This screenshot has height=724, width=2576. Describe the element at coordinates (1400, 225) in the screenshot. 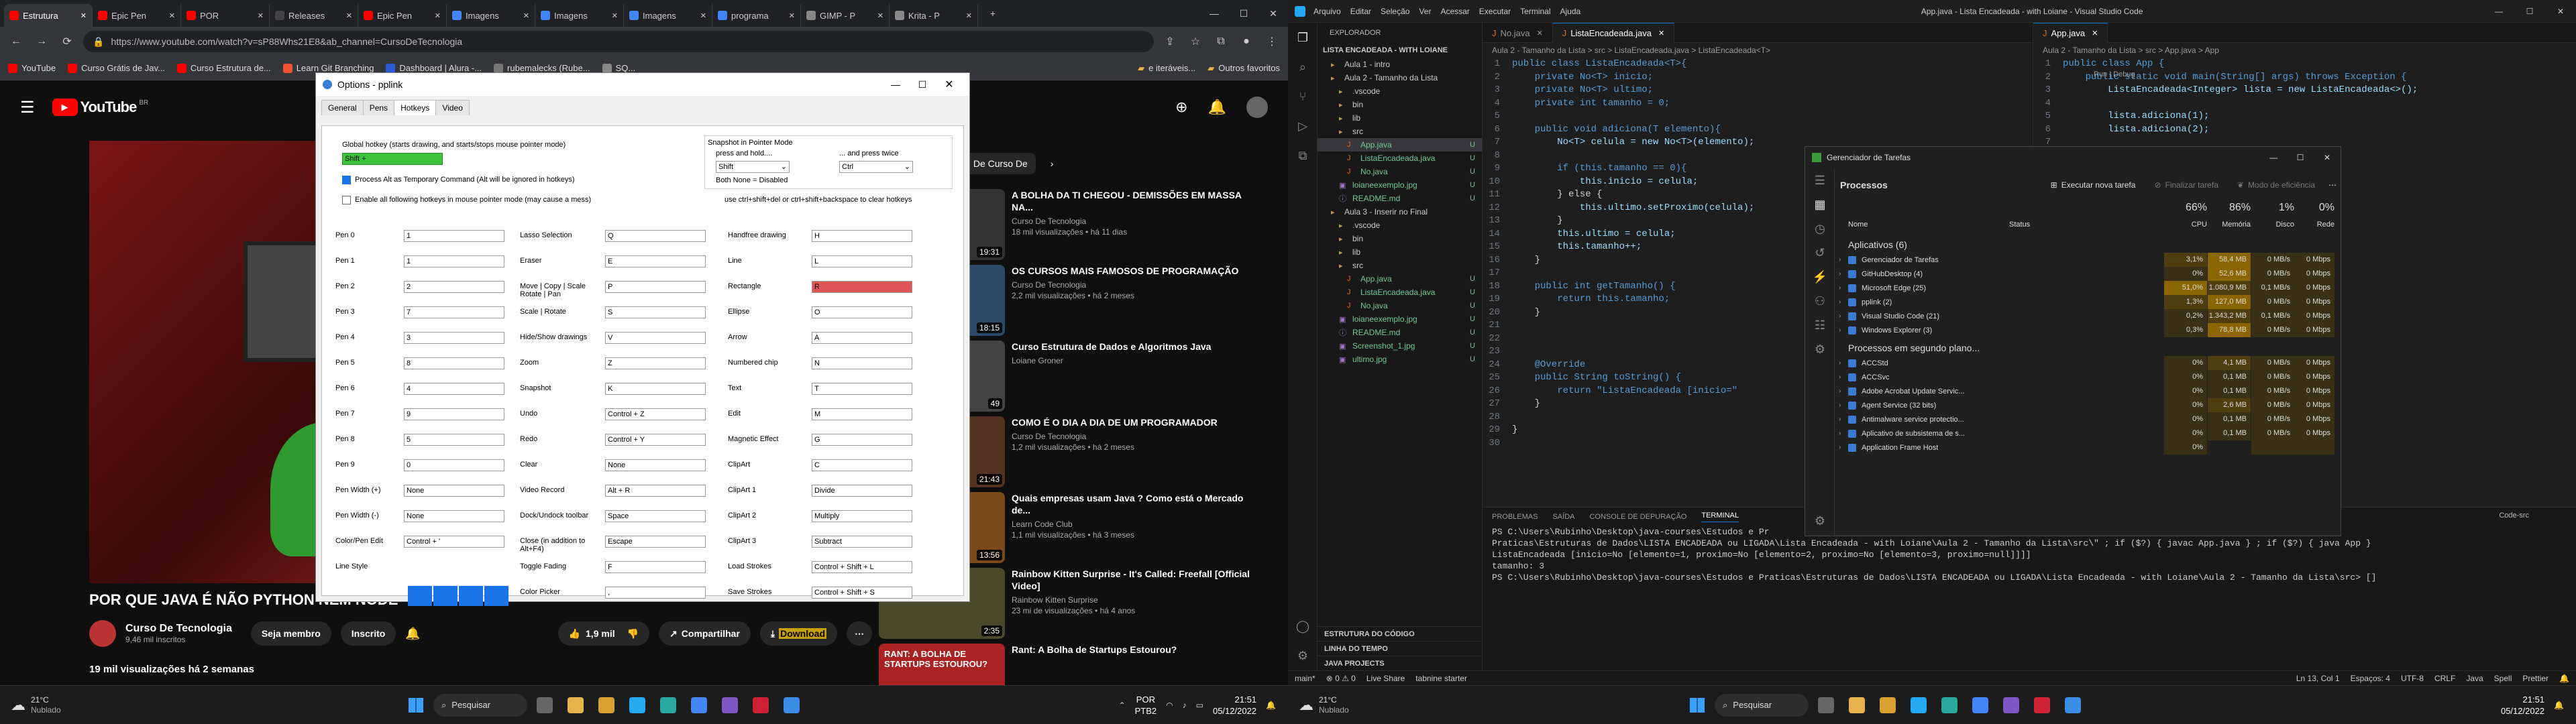

I see `tree-item: ▸ .vscode` at that location.